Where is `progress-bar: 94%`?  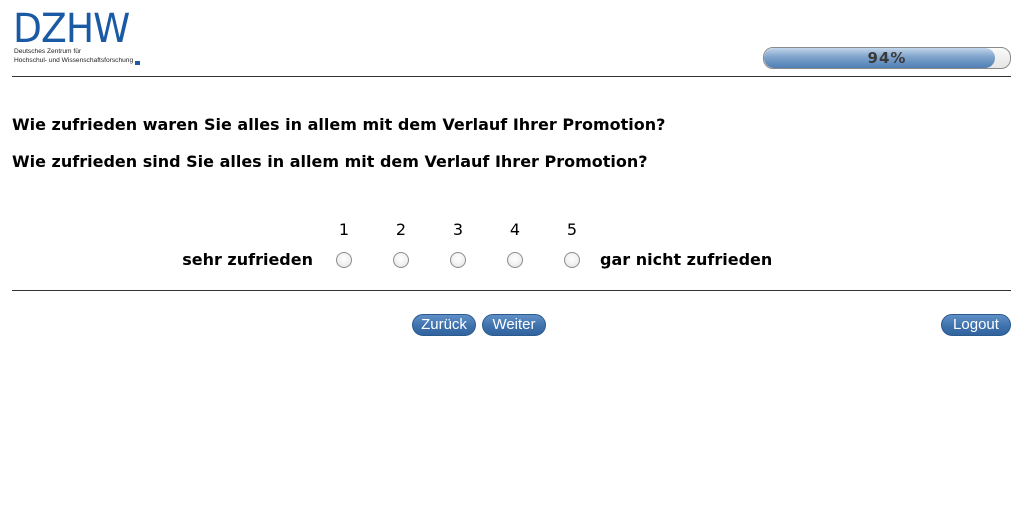
progress-bar: 94% is located at coordinates (887, 58).